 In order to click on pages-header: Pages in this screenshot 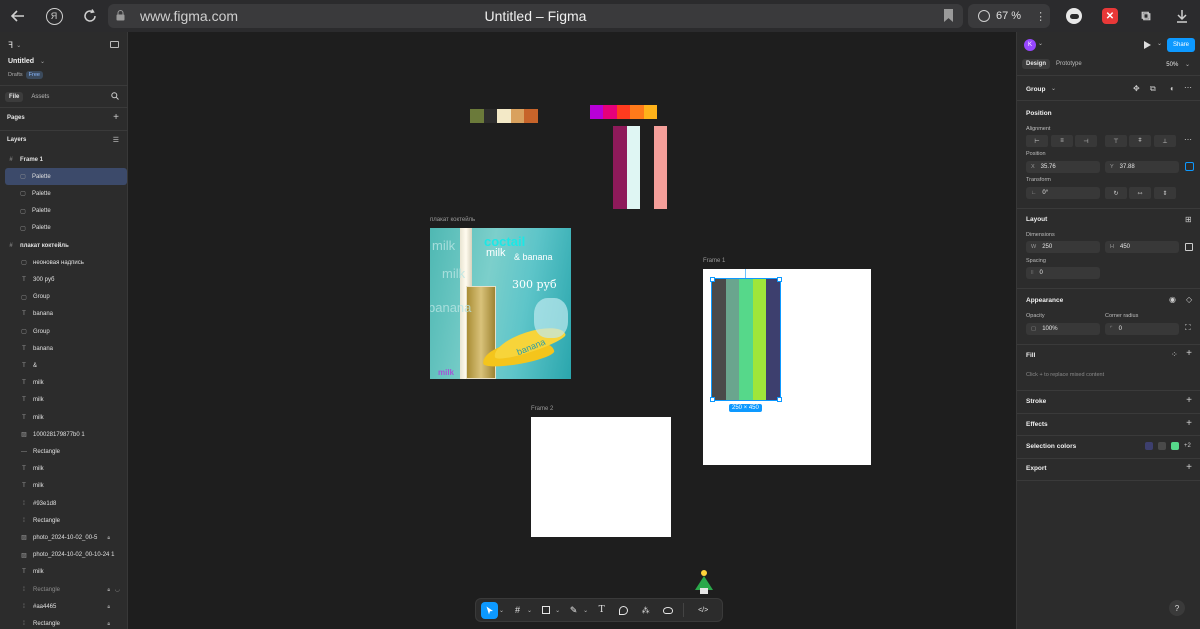, I will do `click(16, 118)`.